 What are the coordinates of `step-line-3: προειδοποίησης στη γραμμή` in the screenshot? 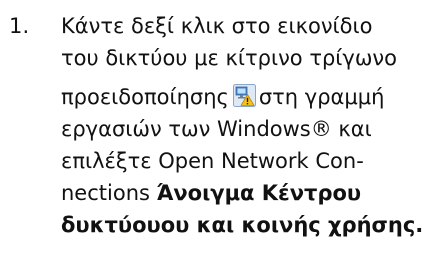 It's located at (251, 97).